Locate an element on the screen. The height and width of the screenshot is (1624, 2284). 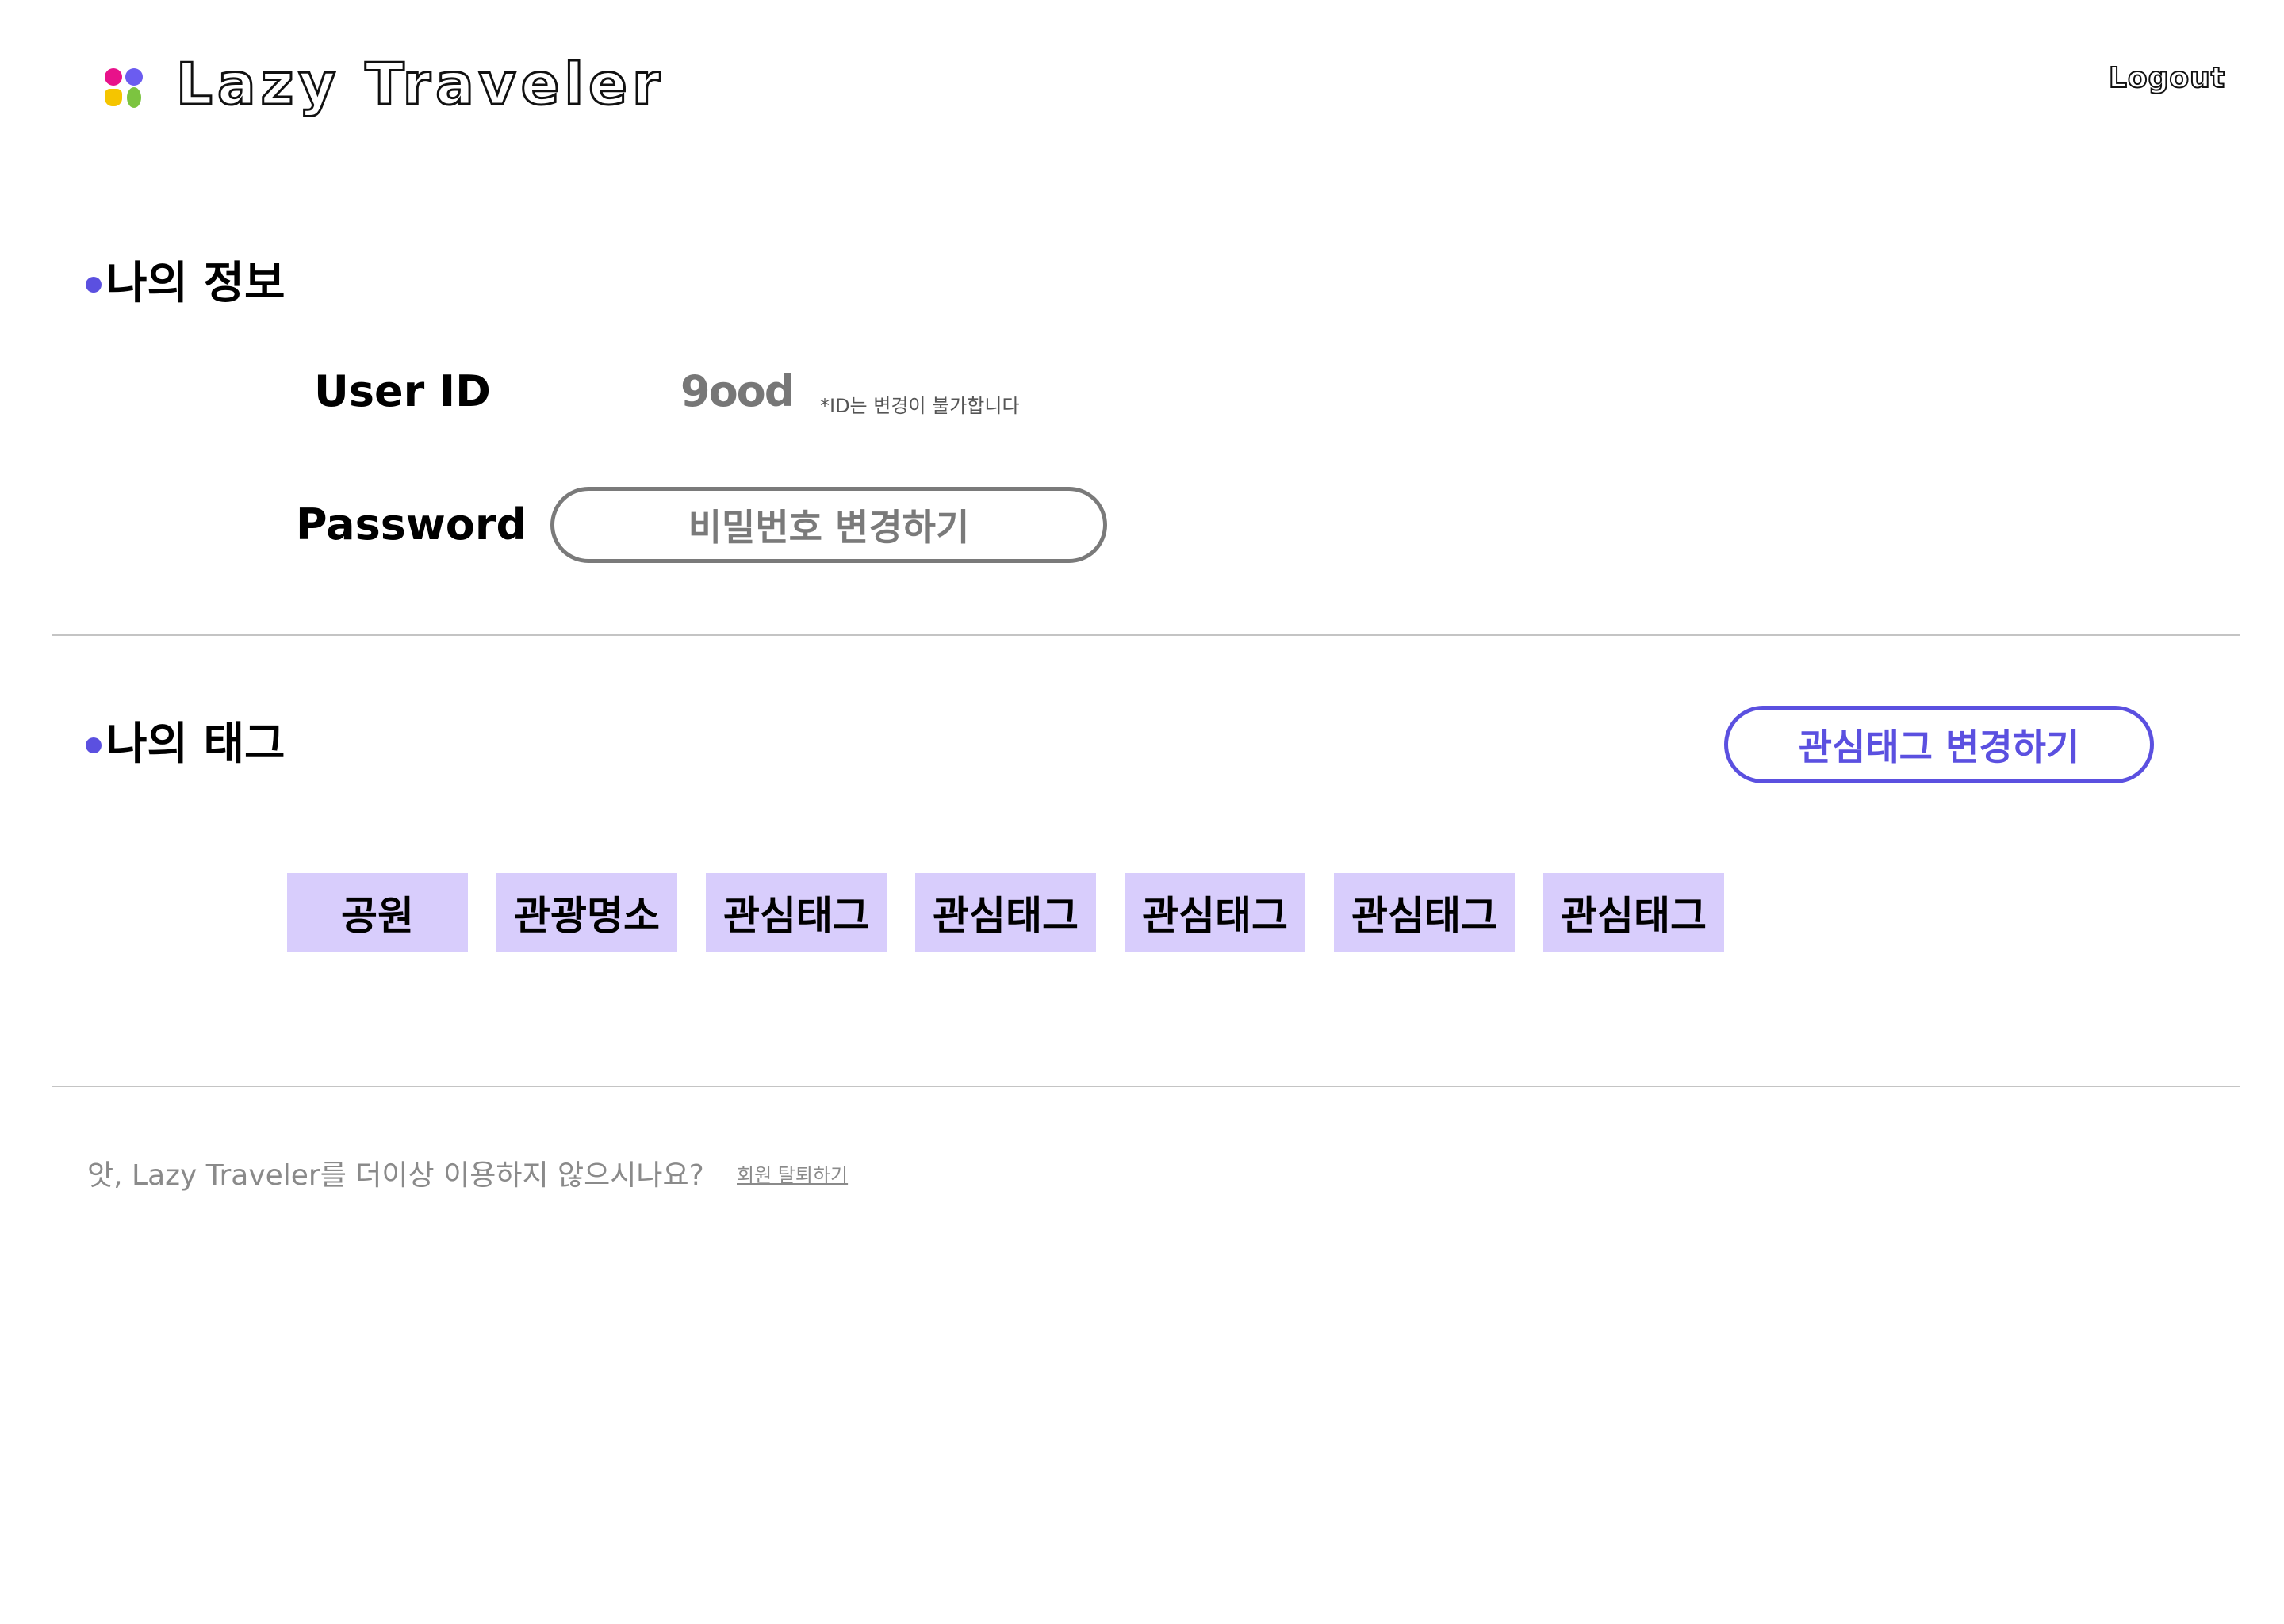
withdraw-link: 회원 탈퇴하기 is located at coordinates (792, 1173).